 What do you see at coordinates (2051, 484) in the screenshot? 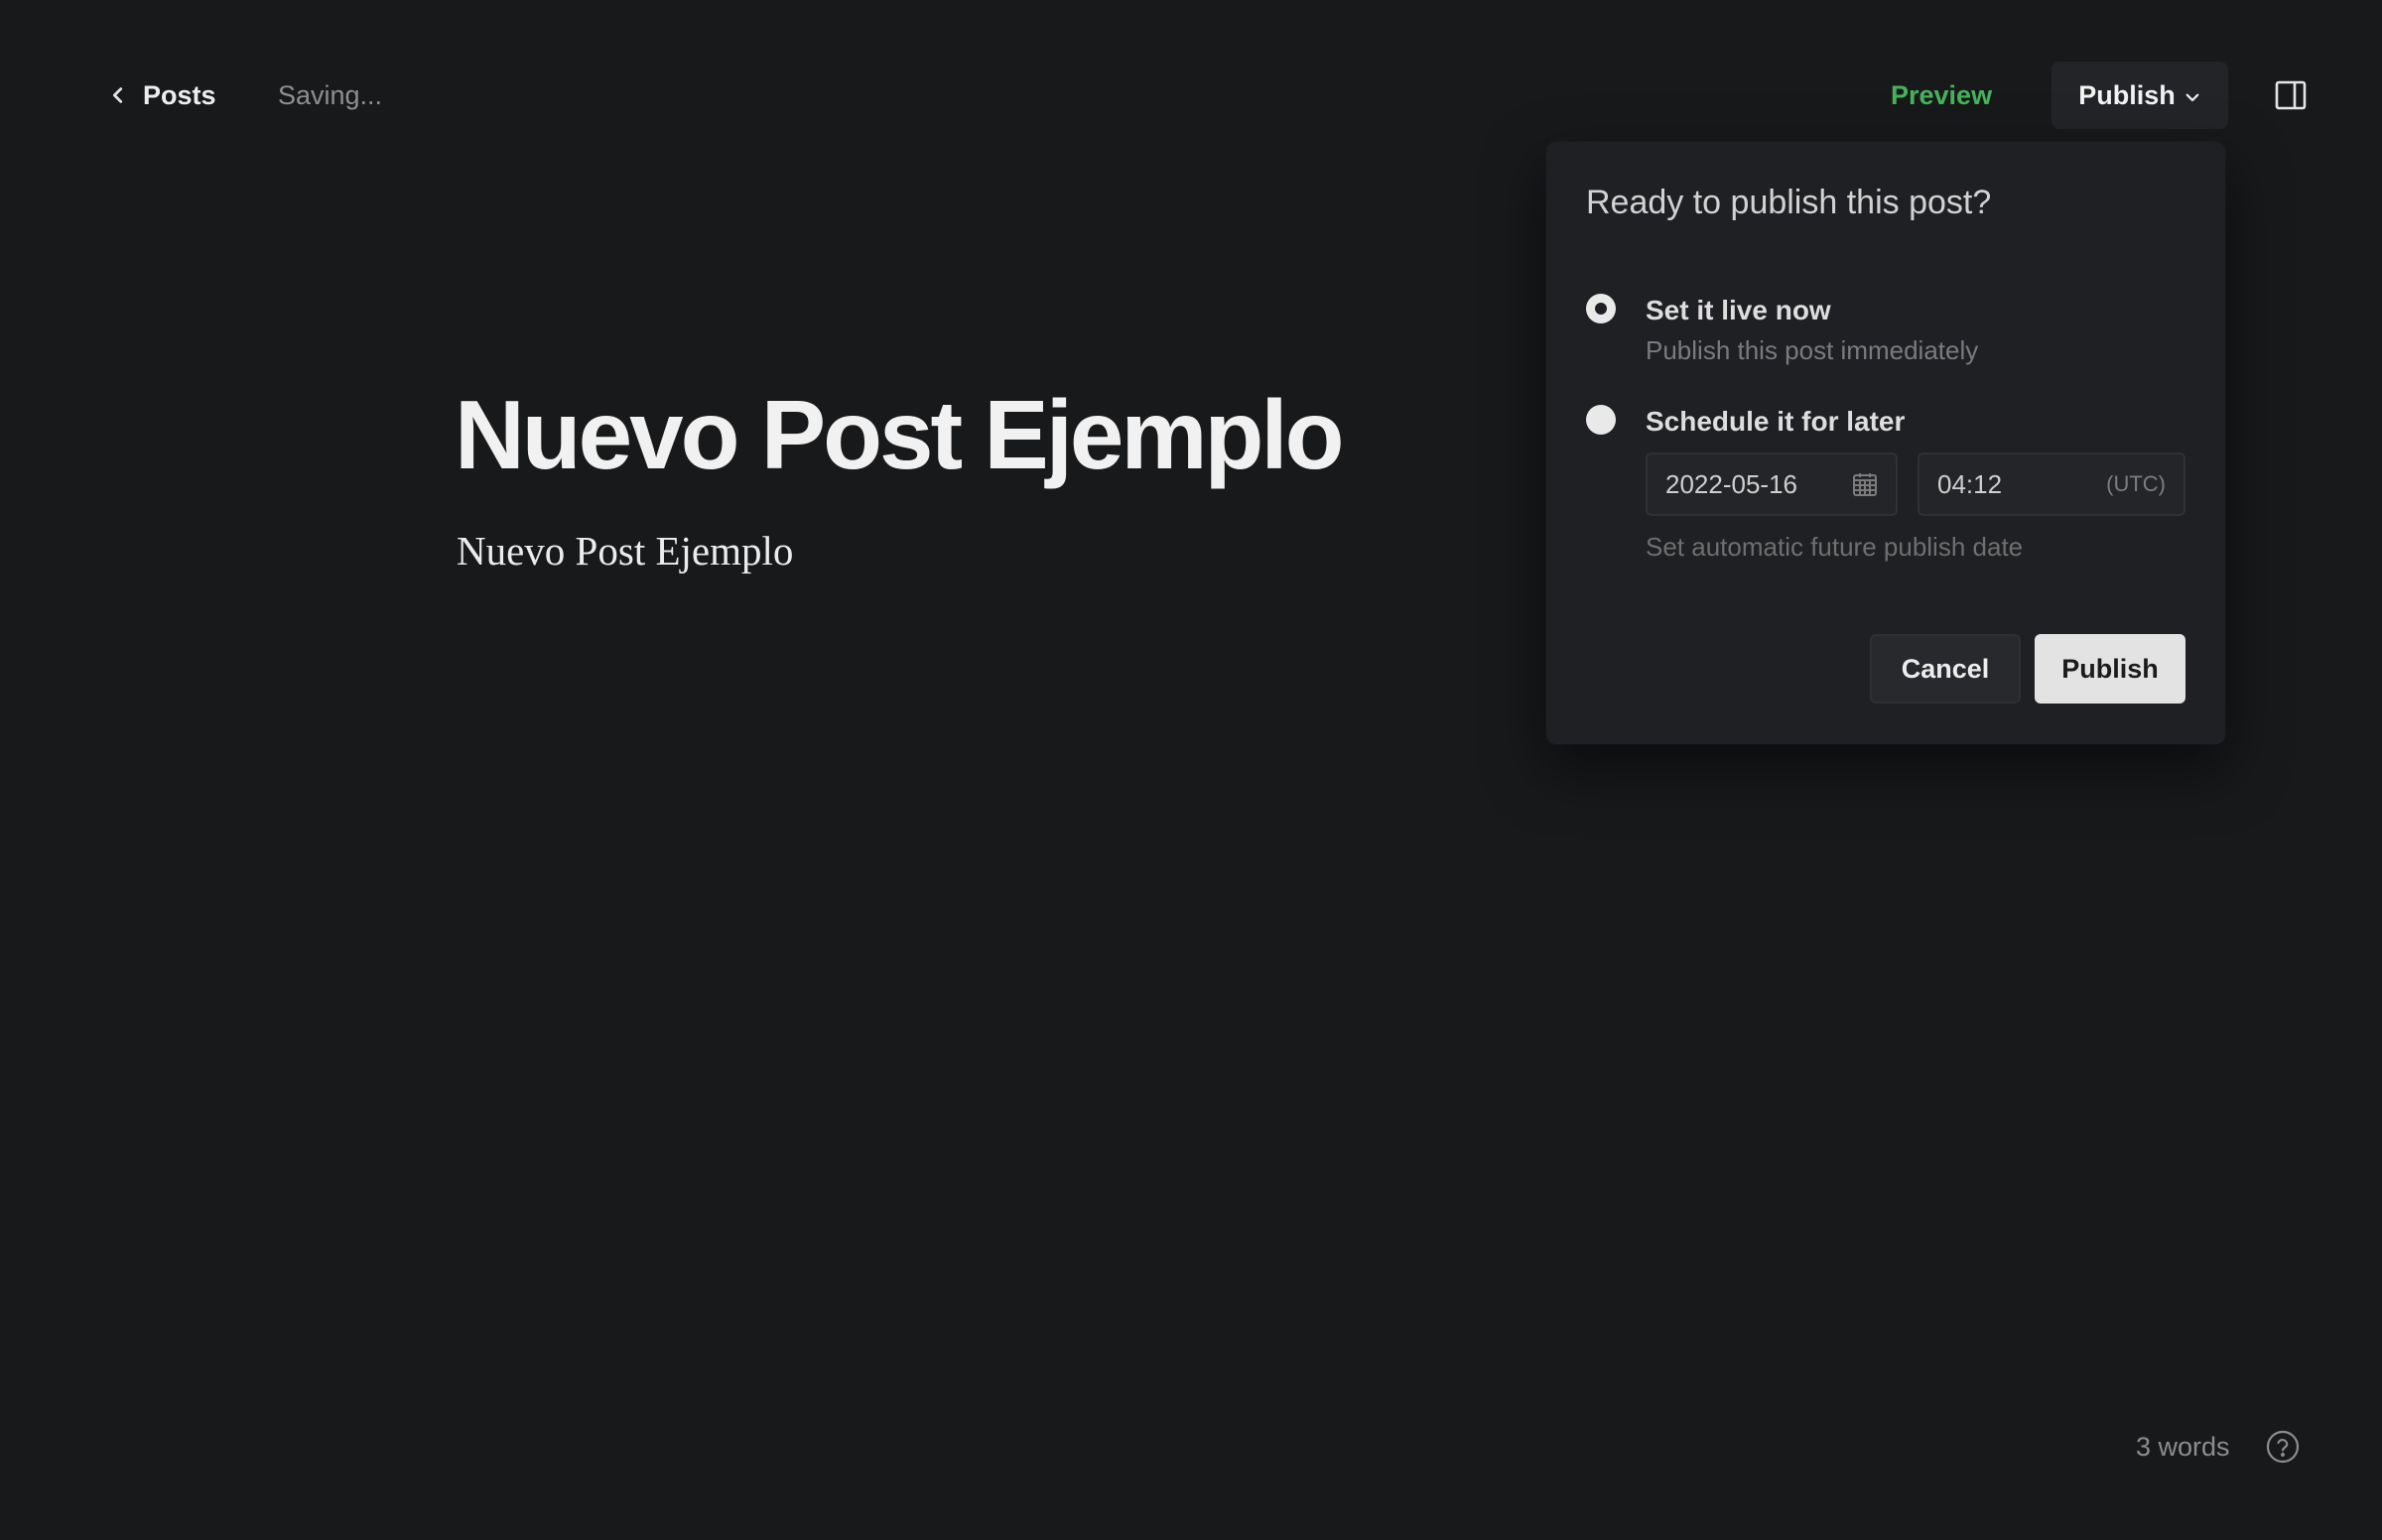
I see `publish-time-field: 04:12 (UTC)` at bounding box center [2051, 484].